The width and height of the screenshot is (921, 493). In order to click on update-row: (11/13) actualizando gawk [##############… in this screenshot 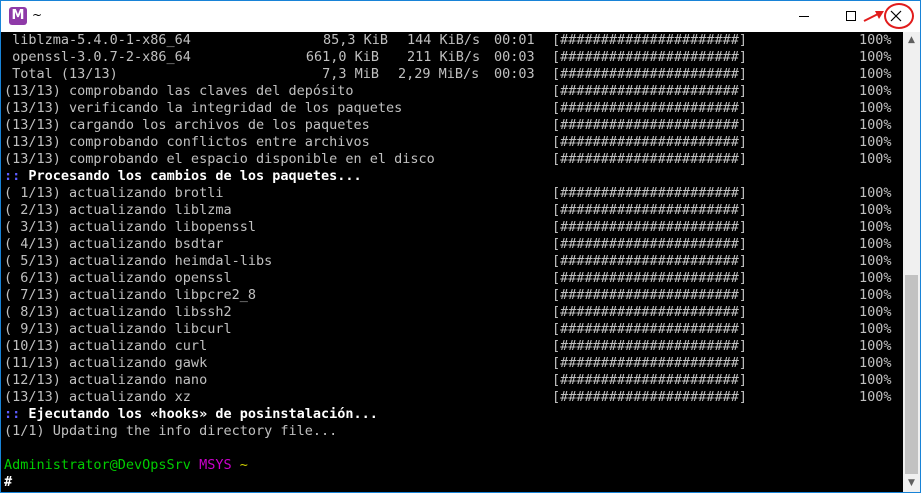, I will do `click(448, 363)`.